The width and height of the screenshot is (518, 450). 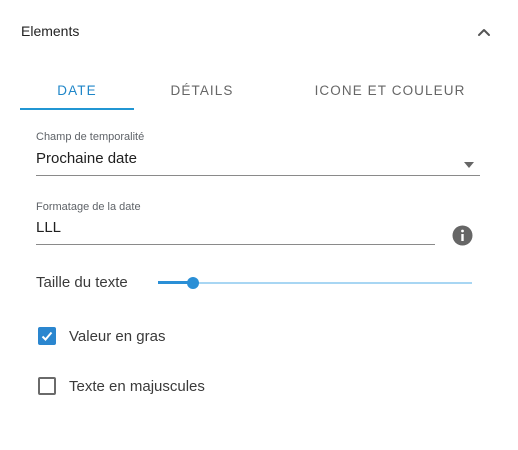 What do you see at coordinates (235, 244) in the screenshot?
I see `date-format-underline` at bounding box center [235, 244].